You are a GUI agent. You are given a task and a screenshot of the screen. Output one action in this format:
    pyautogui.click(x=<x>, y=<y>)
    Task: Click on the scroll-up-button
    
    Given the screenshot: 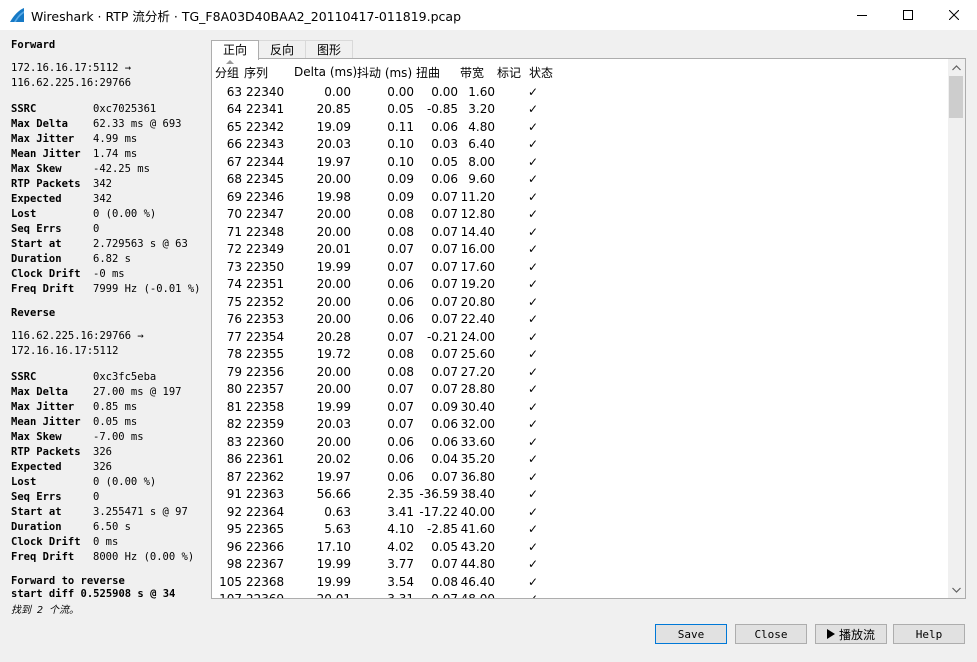 What is the action you would take?
    pyautogui.click(x=956, y=67)
    